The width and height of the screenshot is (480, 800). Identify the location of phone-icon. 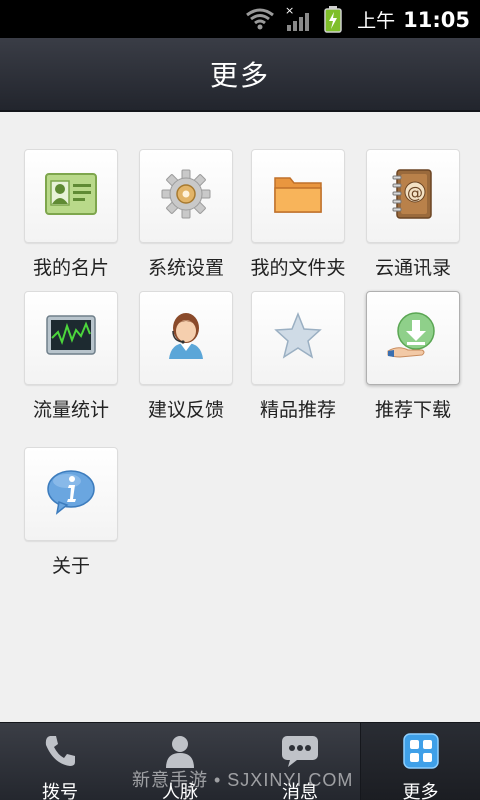
(60, 753).